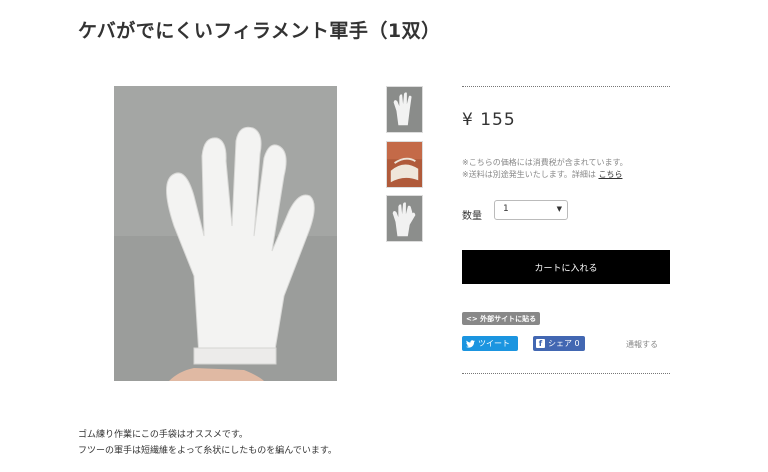 The image size is (768, 472). Describe the element at coordinates (470, 343) in the screenshot. I see `twitter-bird-icon` at that location.